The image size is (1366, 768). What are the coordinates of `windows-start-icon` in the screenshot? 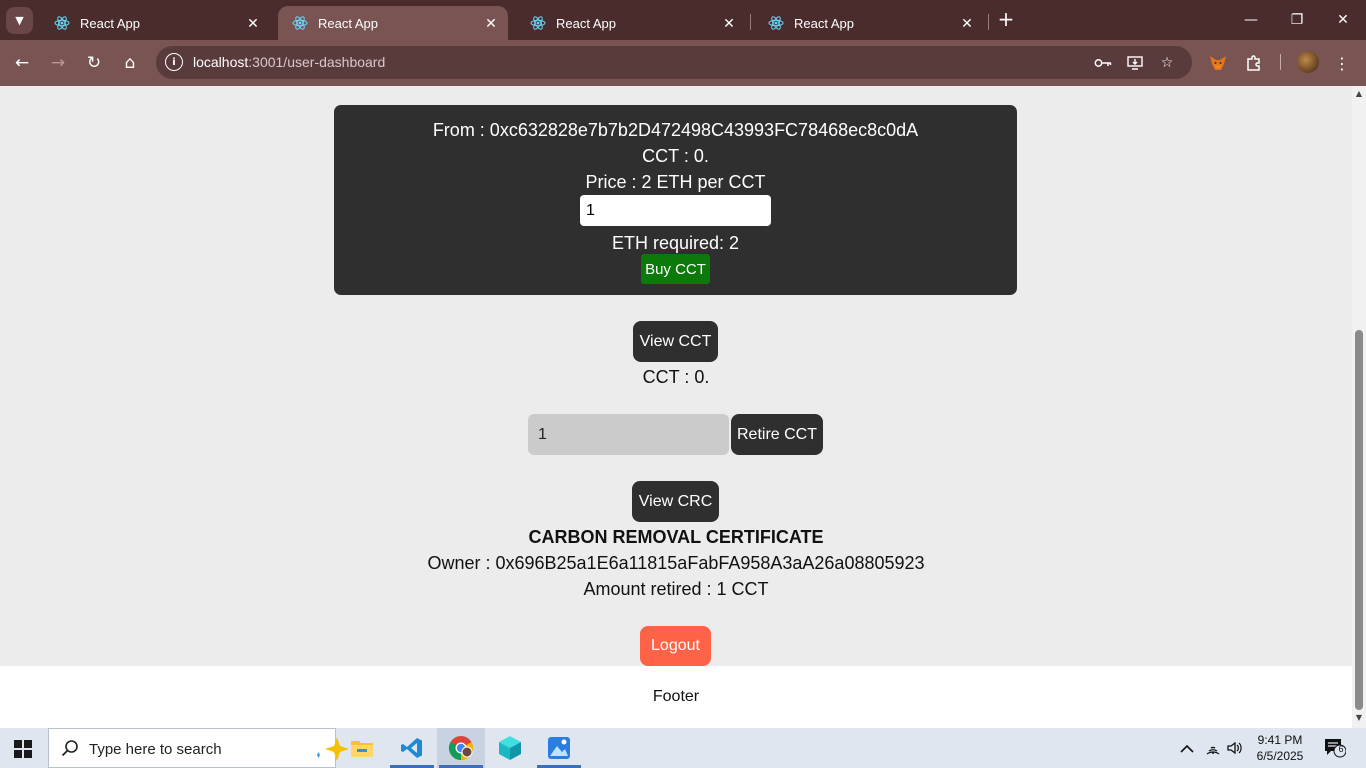 It's located at (23, 749).